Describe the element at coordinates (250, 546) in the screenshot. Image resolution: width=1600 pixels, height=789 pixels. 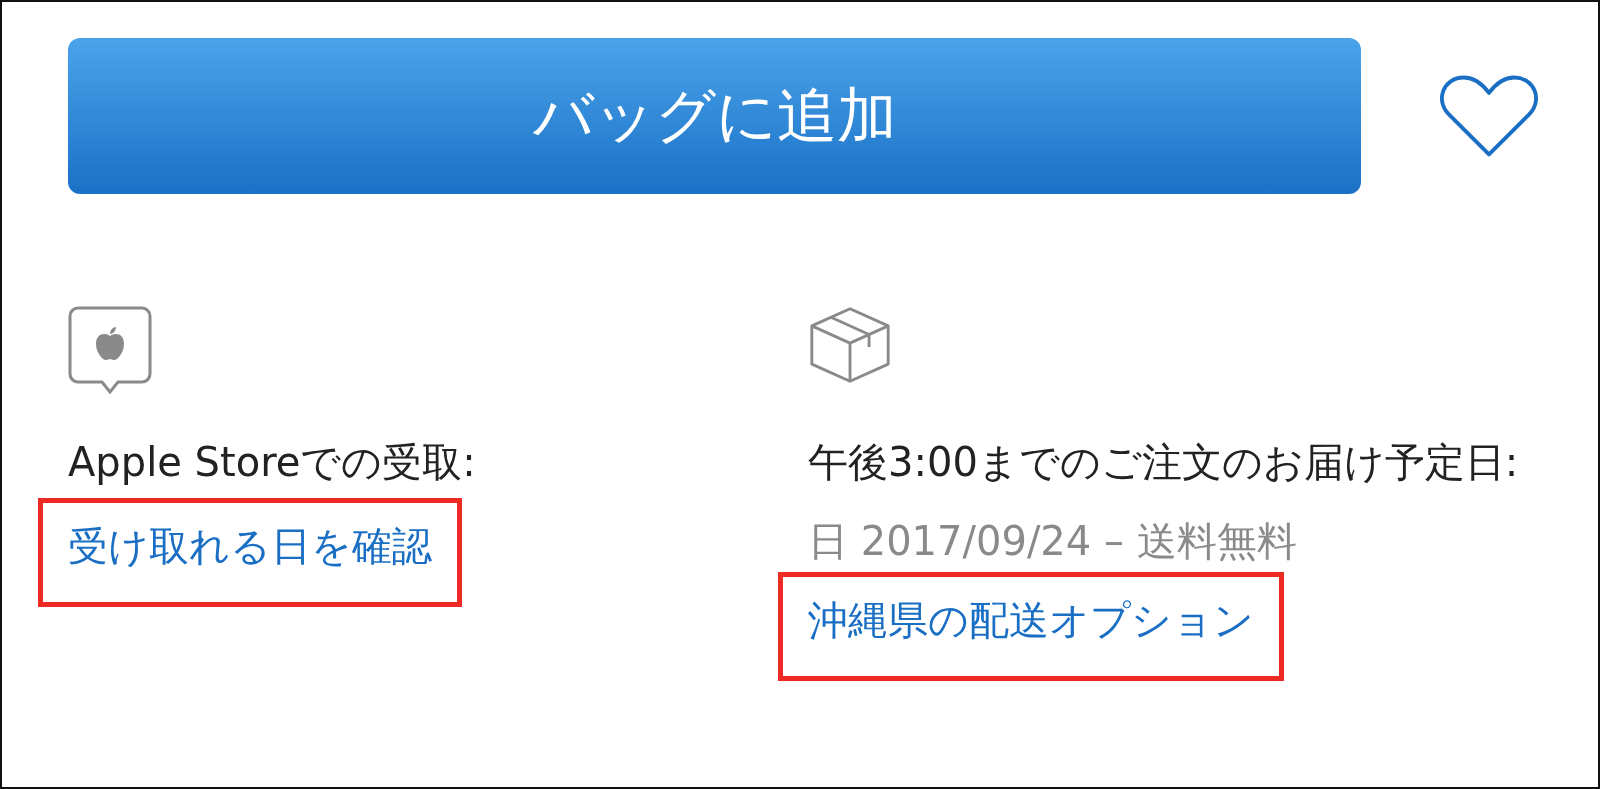
I see `check-pickup-date-link: 受け取れる日を確認` at that location.